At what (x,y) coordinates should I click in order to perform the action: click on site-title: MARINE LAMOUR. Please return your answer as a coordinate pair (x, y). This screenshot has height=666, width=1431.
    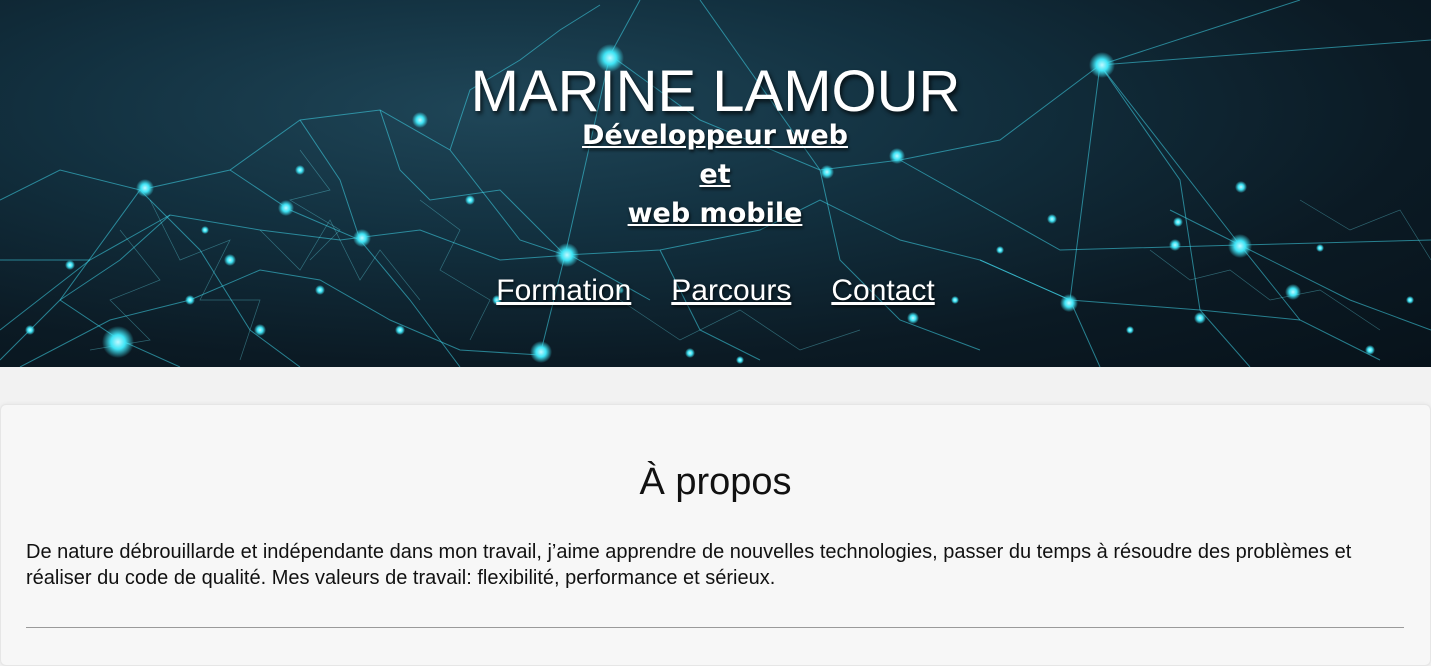
    Looking at the image, I should click on (715, 91).